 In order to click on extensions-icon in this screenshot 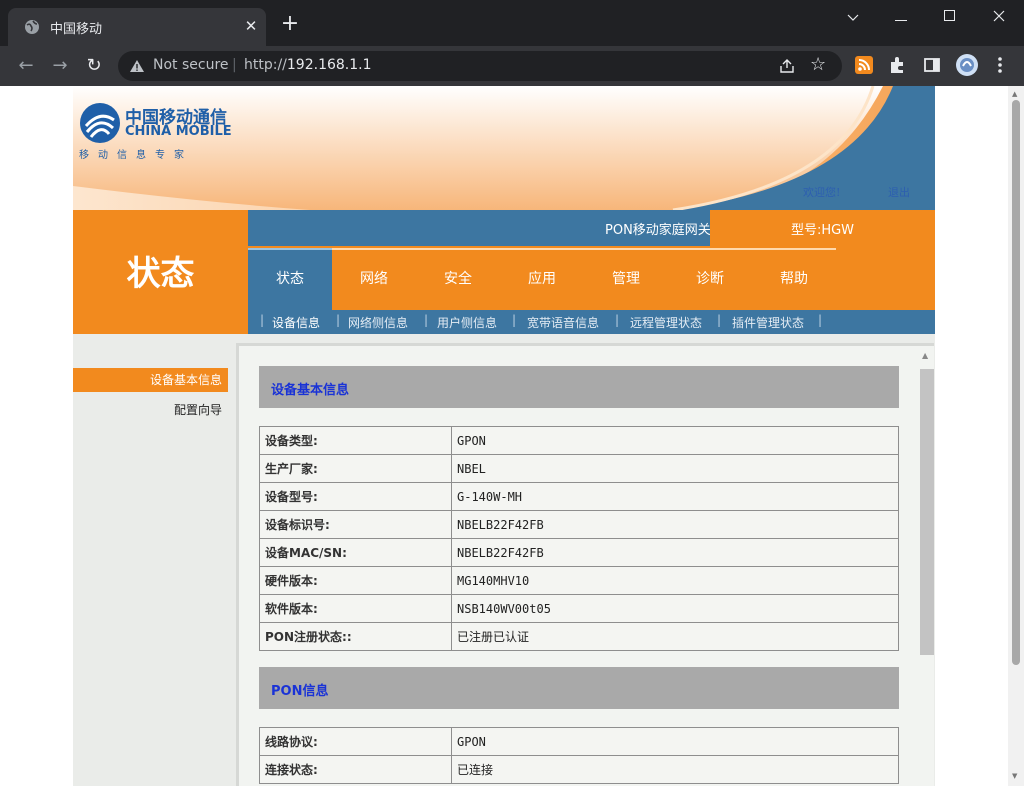, I will do `click(898, 65)`.